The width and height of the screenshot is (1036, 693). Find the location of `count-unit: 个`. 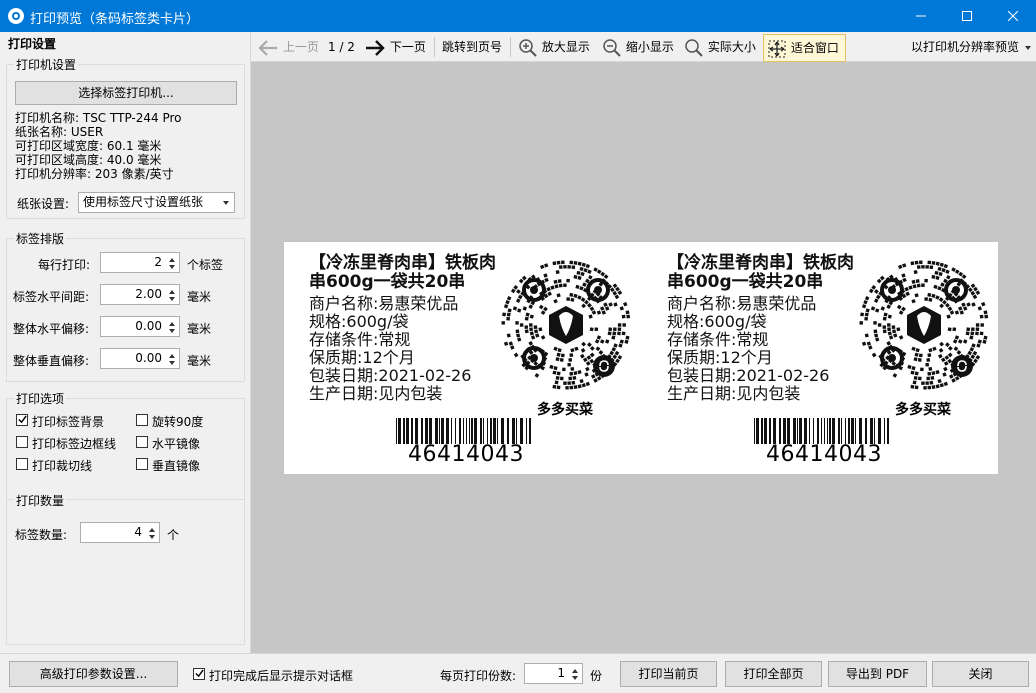

count-unit: 个 is located at coordinates (173, 535).